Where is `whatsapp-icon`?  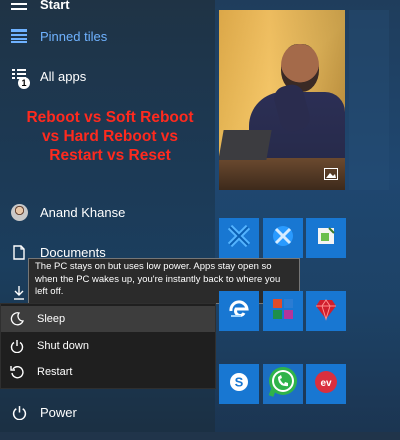 whatsapp-icon is located at coordinates (283, 384).